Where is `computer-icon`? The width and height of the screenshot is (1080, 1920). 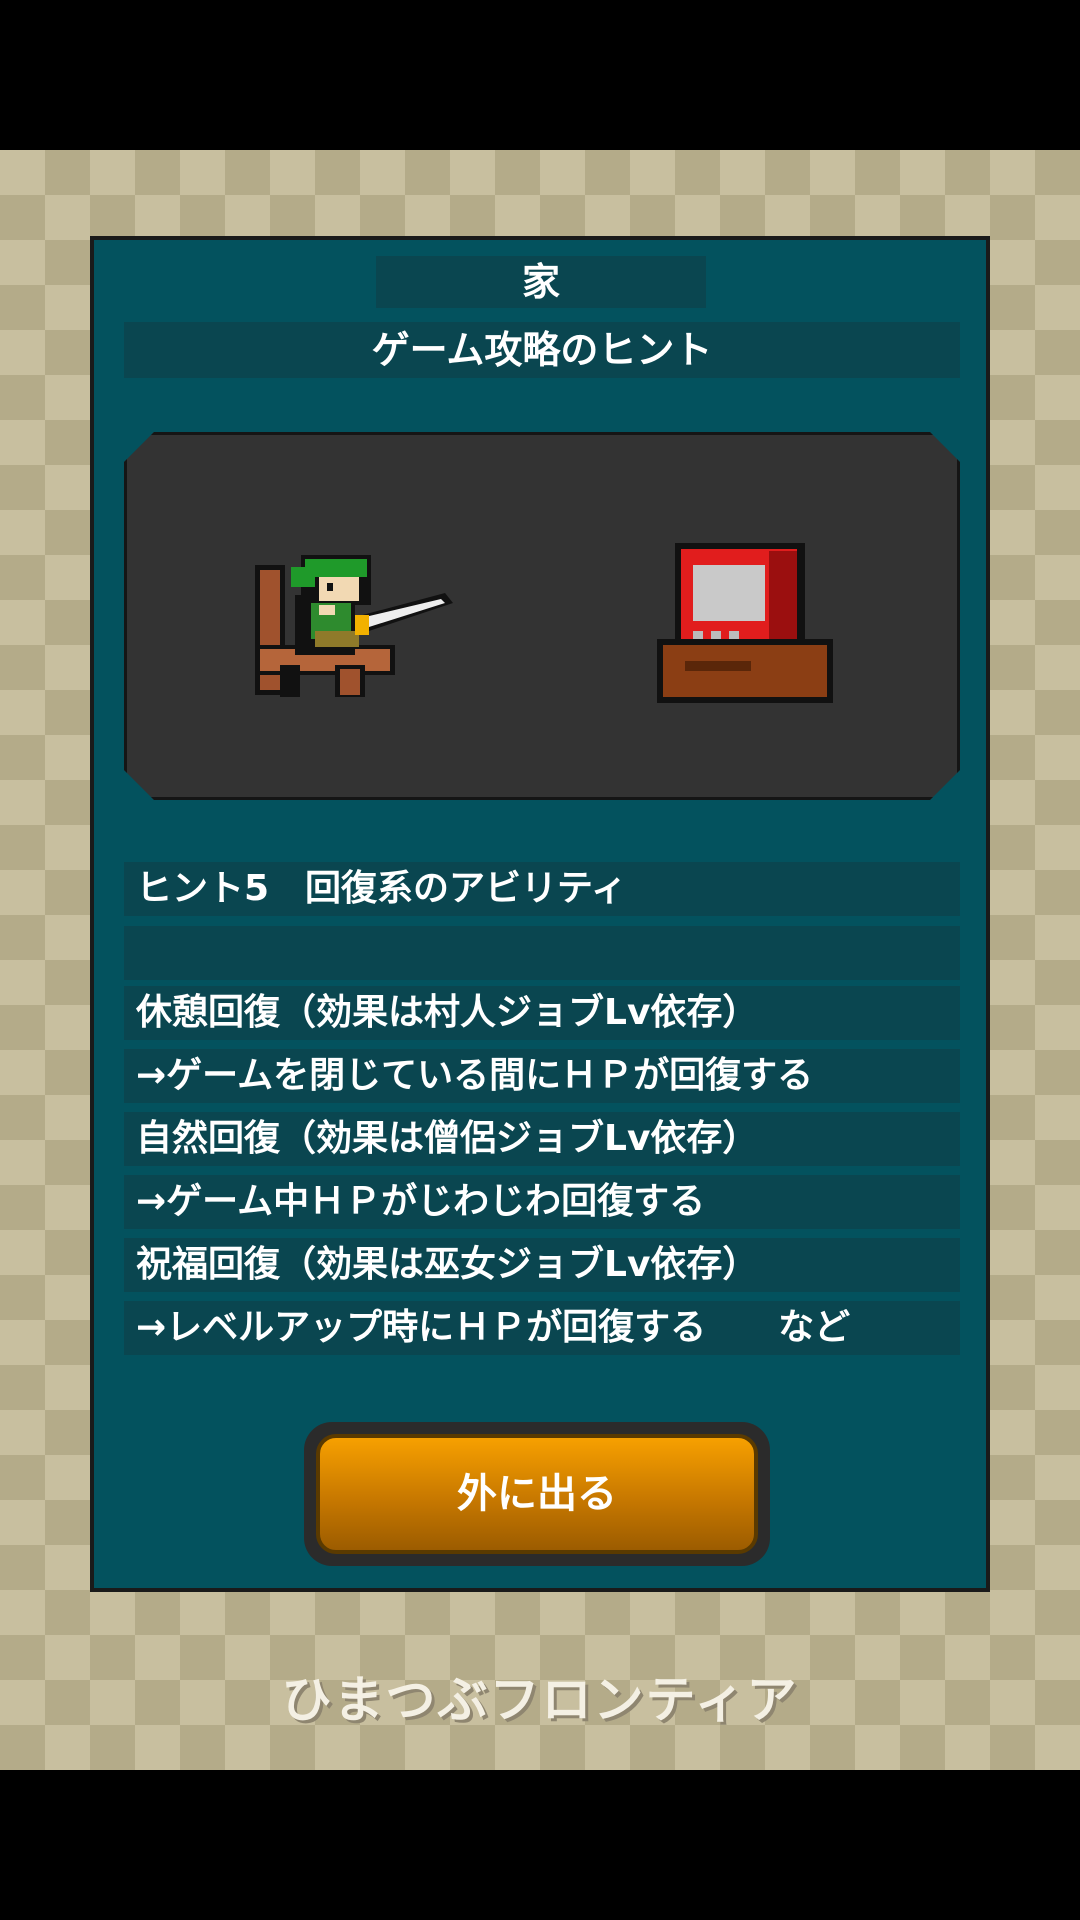 computer-icon is located at coordinates (747, 623).